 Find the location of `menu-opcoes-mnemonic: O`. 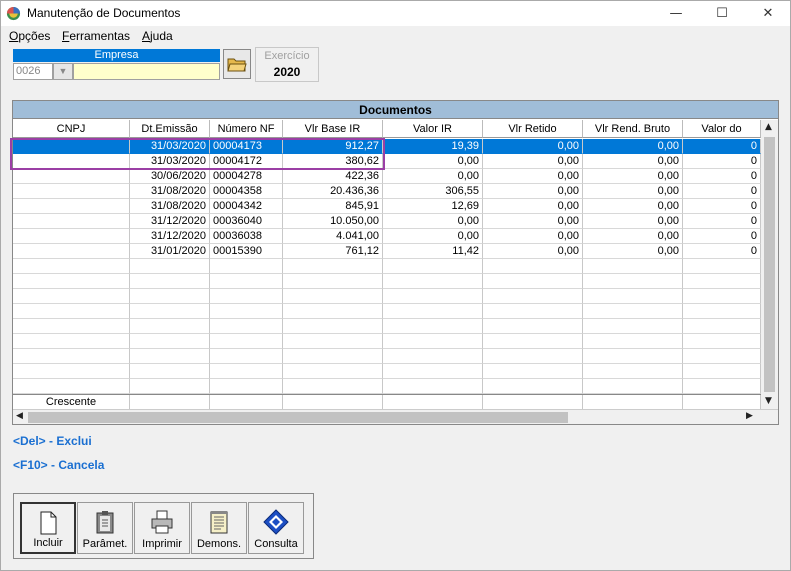

menu-opcoes-mnemonic: O is located at coordinates (14, 36).